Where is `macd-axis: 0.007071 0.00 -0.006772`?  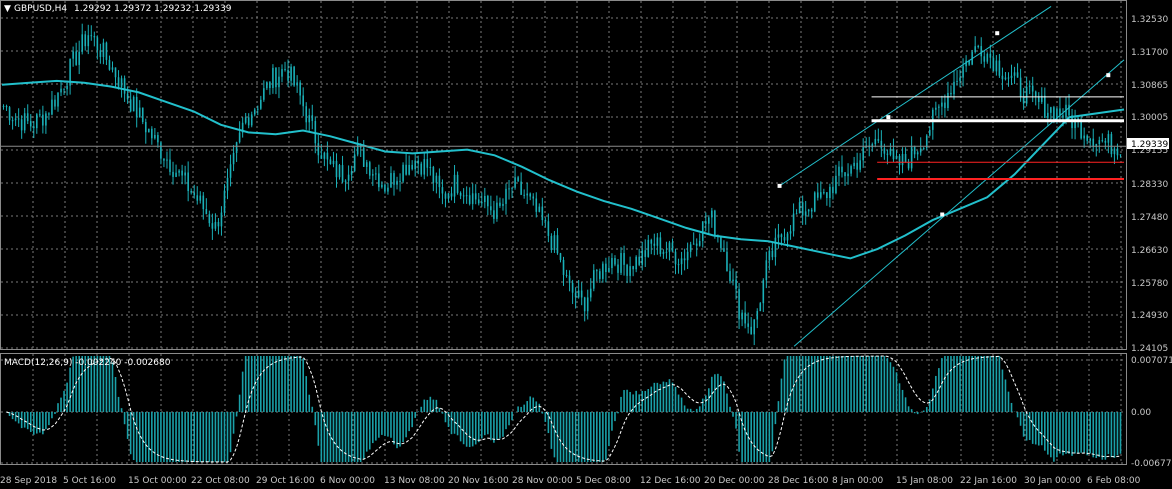 macd-axis: 0.007071 0.00 -0.006772 is located at coordinates (1151, 412).